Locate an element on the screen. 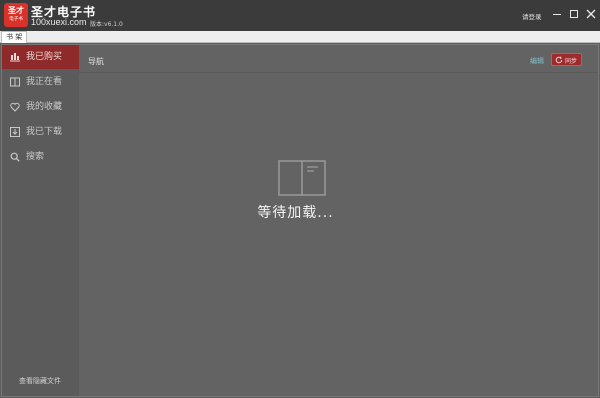  minimize-icon is located at coordinates (557, 14).